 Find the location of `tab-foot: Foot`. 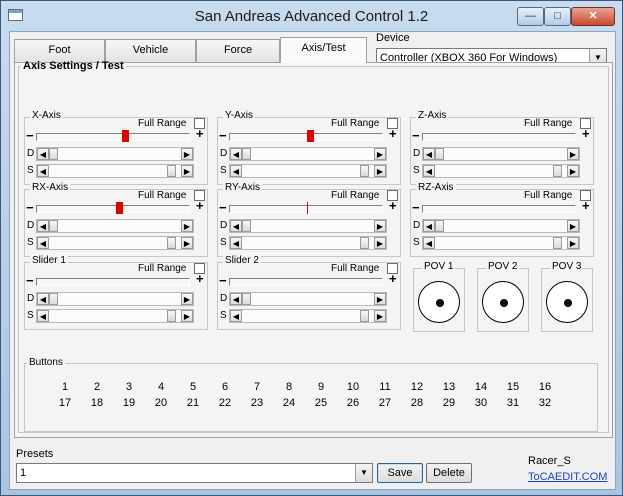

tab-foot: Foot is located at coordinates (59, 50).